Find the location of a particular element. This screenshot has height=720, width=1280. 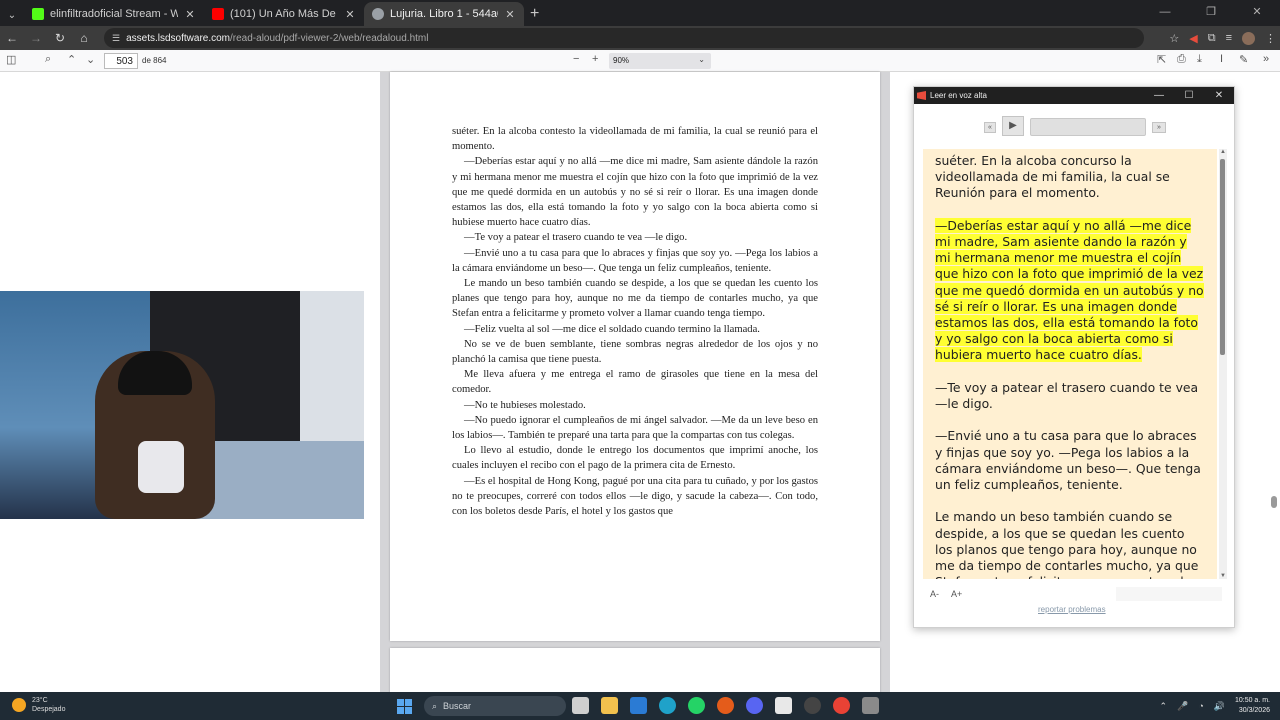

play-button: ▶ is located at coordinates (1013, 126).